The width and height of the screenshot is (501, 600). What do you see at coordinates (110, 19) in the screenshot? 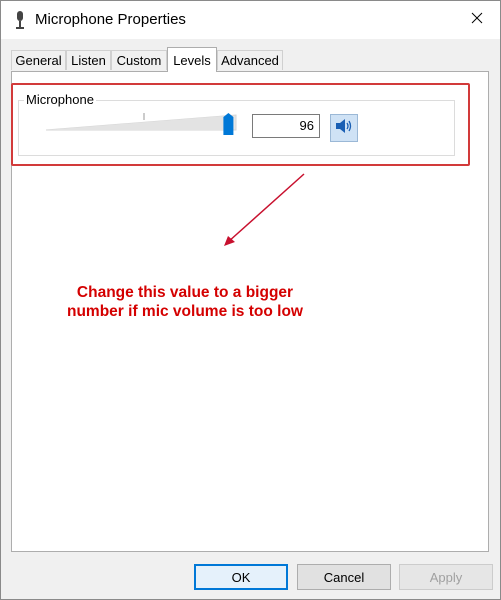
I see `window-title: Microphone Properties` at bounding box center [110, 19].